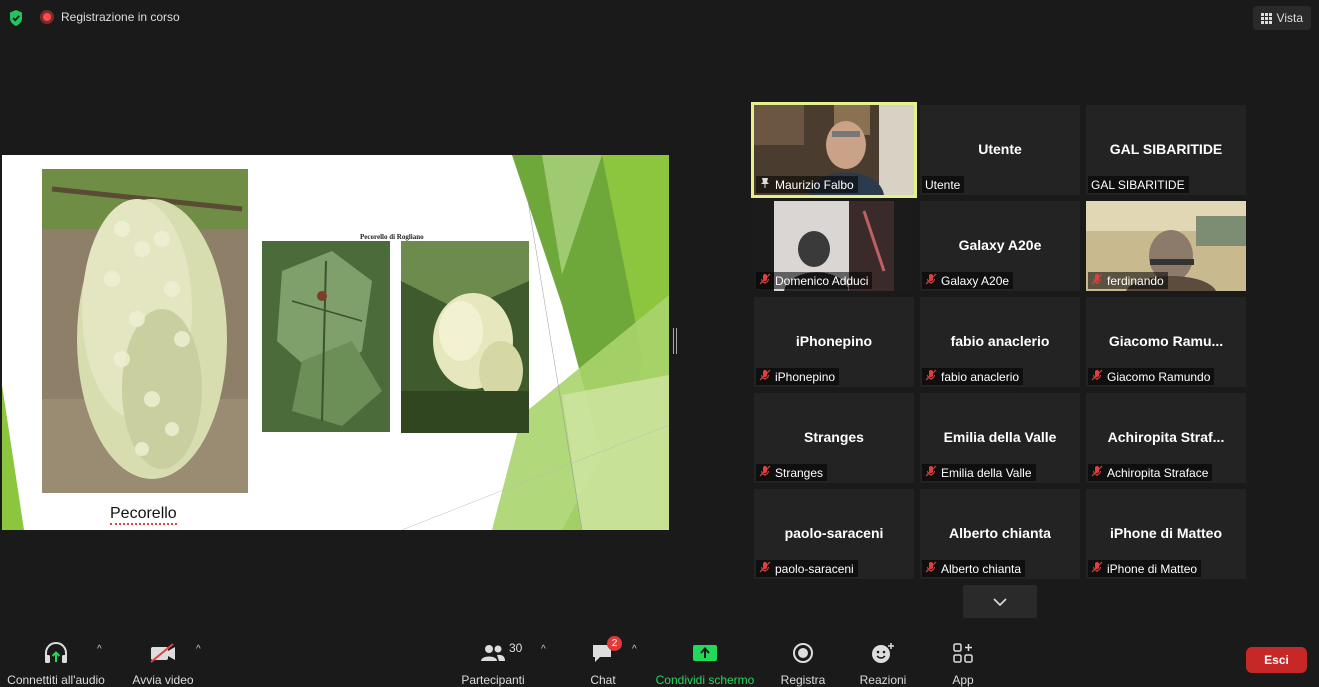 Image resolution: width=1319 pixels, height=687 pixels. I want to click on join-audio-button: Connettiti all'audio, so click(56, 657).